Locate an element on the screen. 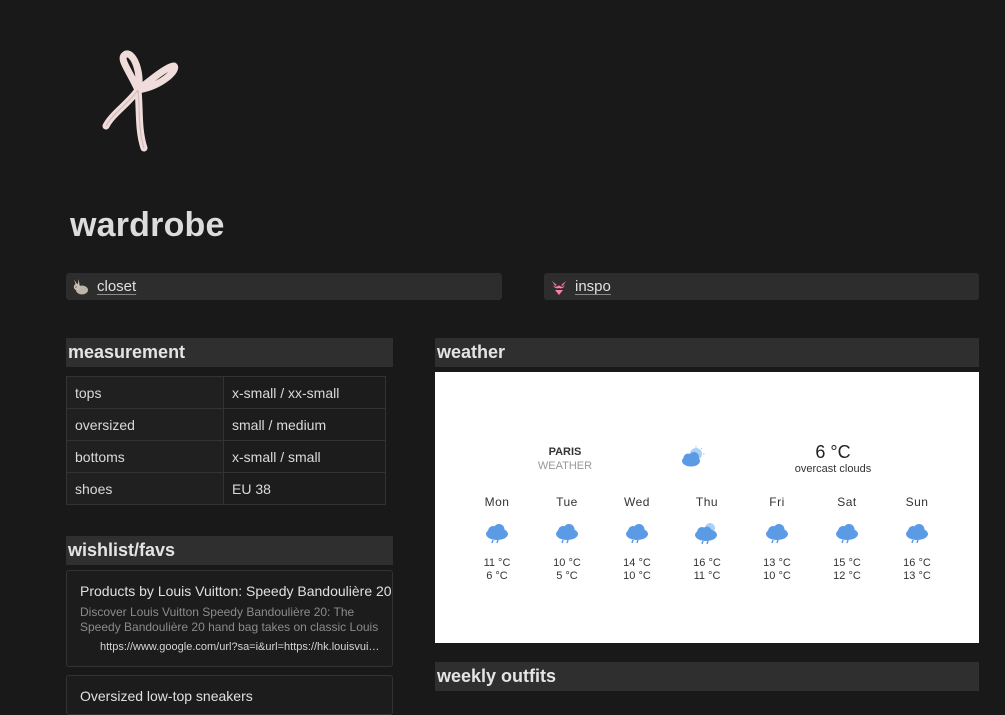 This screenshot has height=715, width=1005. forecast-day-name: Mon is located at coordinates (497, 502).